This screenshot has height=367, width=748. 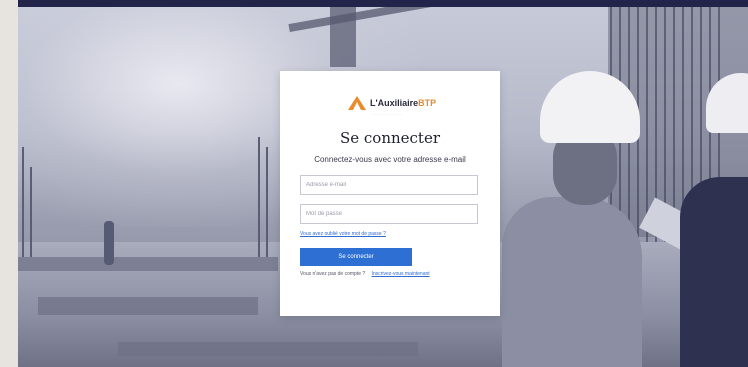 I want to click on password-field, so click(x=389, y=214).